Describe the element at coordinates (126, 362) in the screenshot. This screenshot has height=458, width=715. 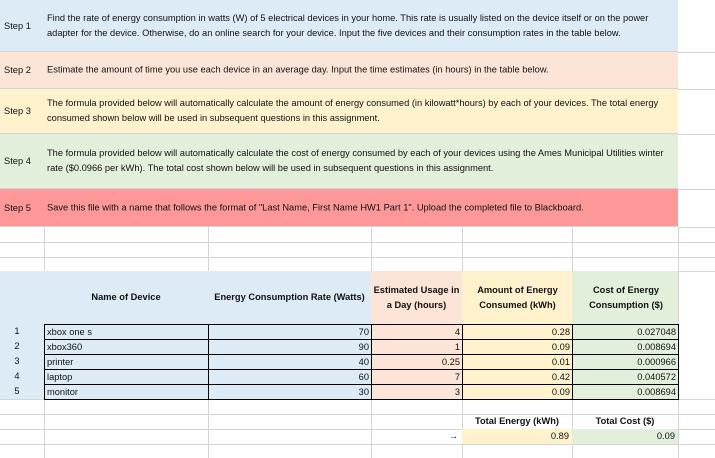
I see `cell-name: printer` at that location.